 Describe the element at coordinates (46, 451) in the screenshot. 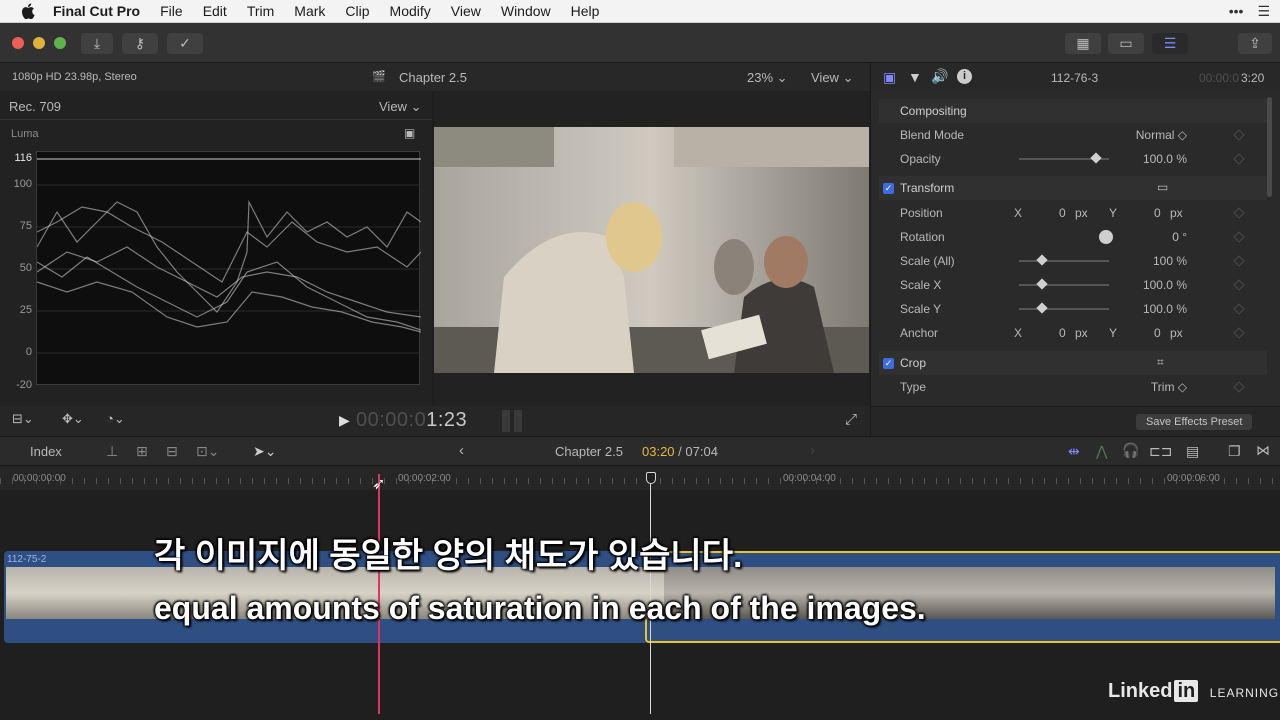

I see `timeline-index-button: Index` at that location.